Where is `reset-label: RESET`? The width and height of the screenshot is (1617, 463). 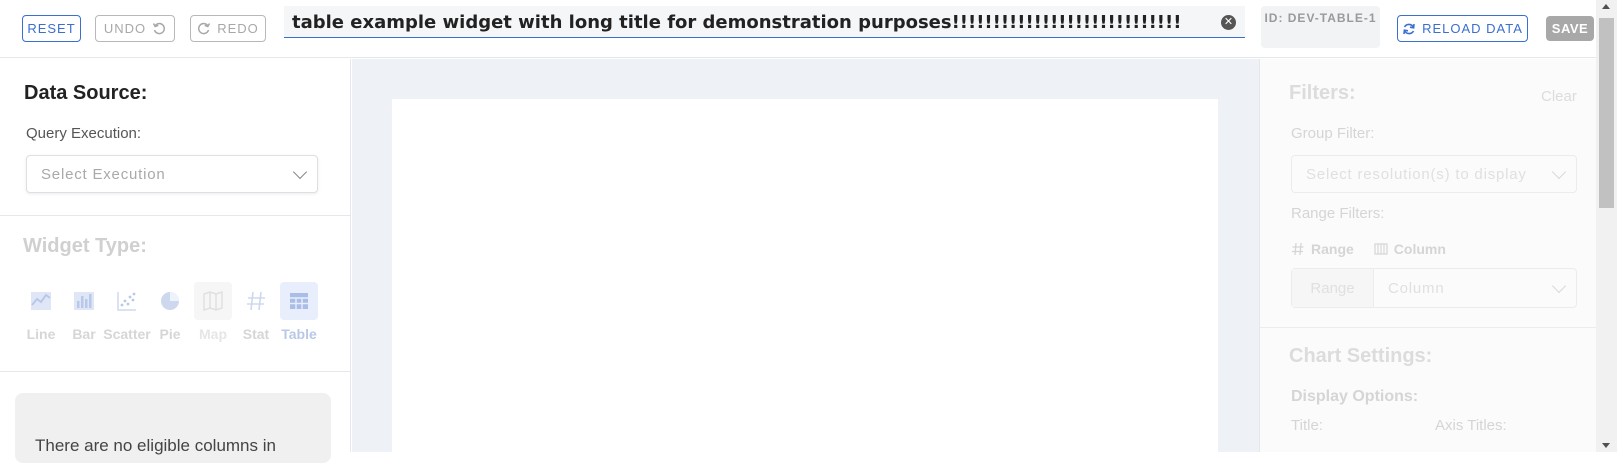
reset-label: RESET is located at coordinates (51, 28).